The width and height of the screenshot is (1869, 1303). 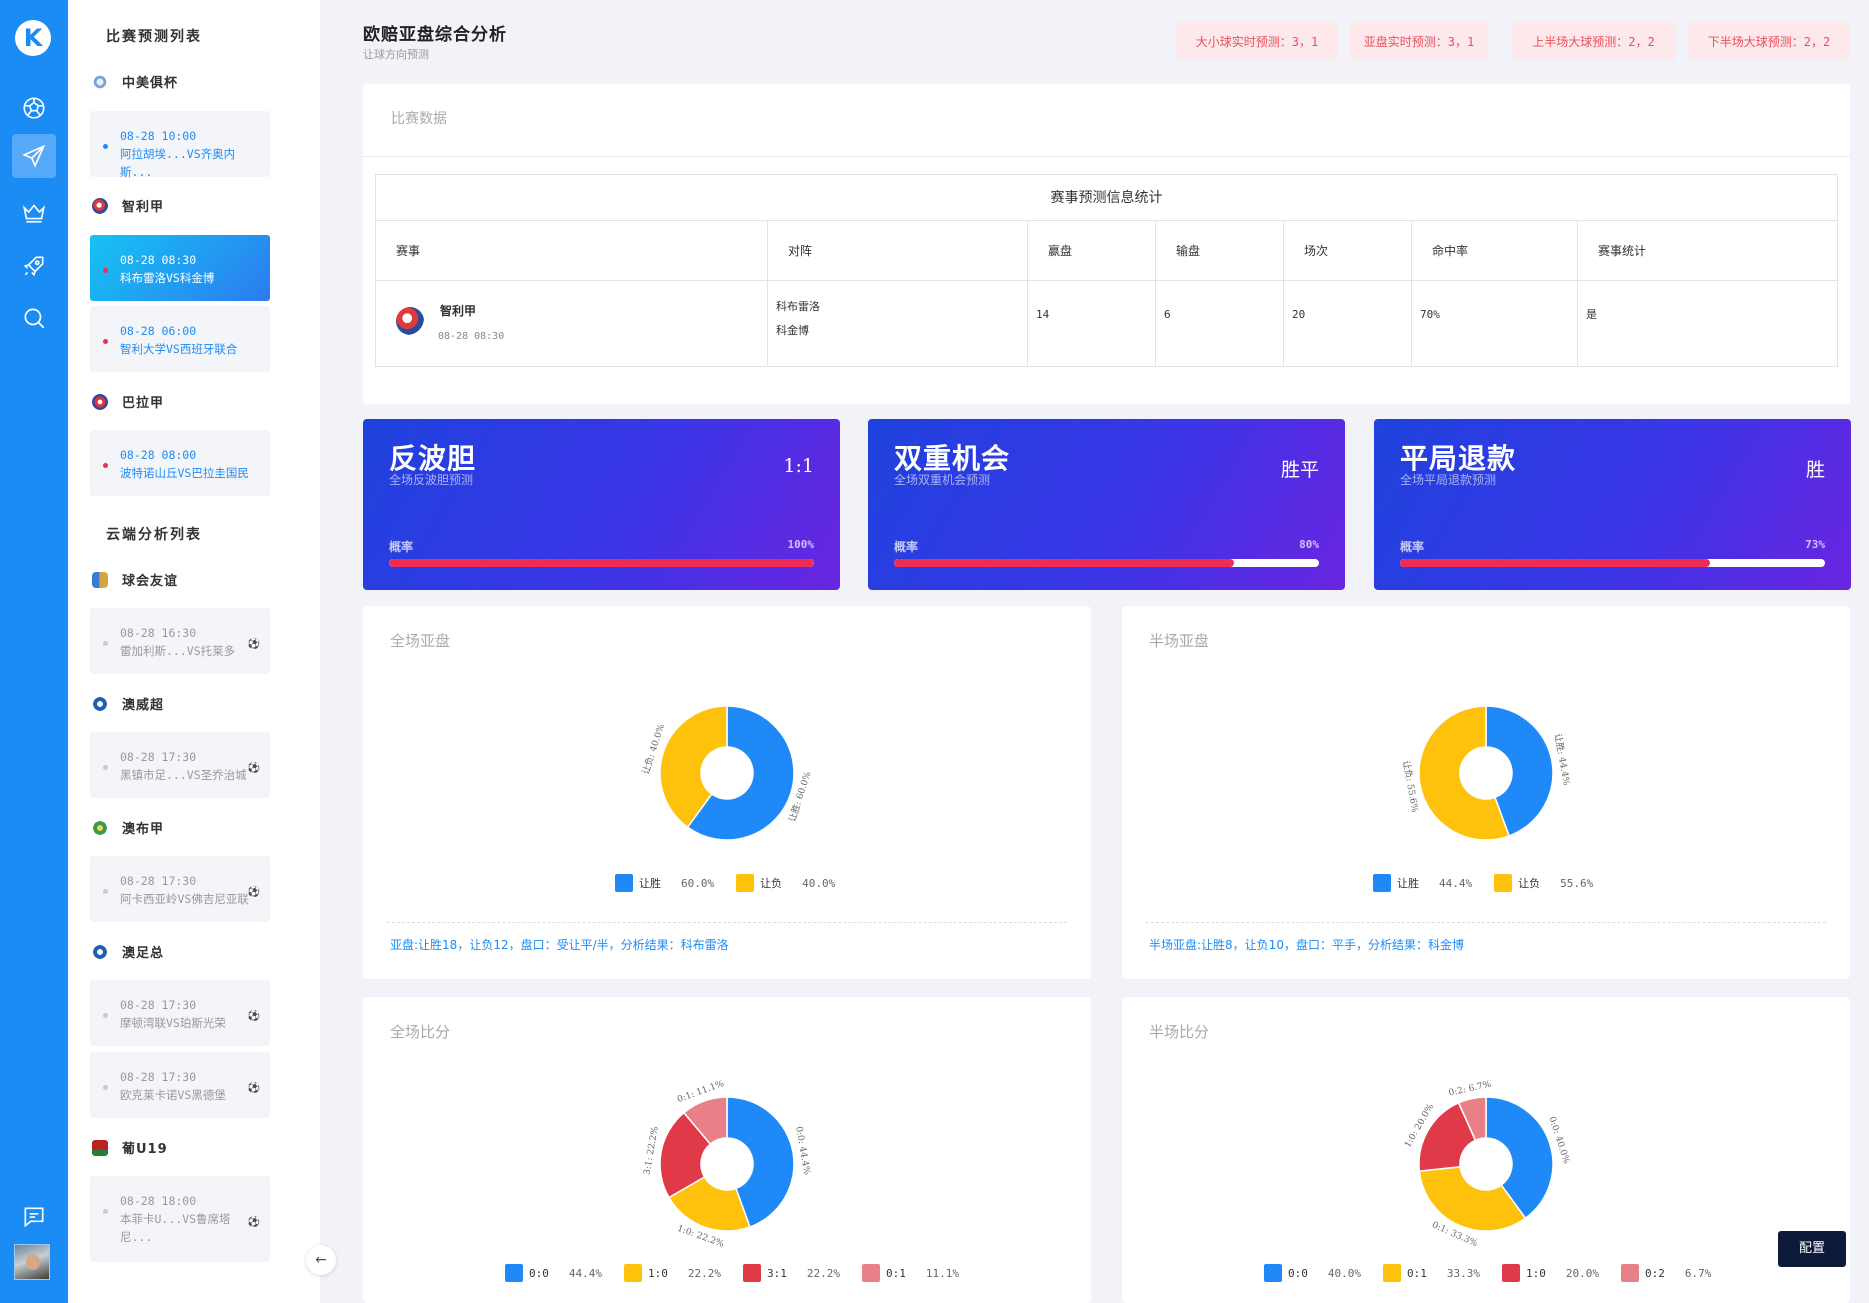 I want to click on card-subtitle: 全场双重机会预测, so click(x=942, y=480).